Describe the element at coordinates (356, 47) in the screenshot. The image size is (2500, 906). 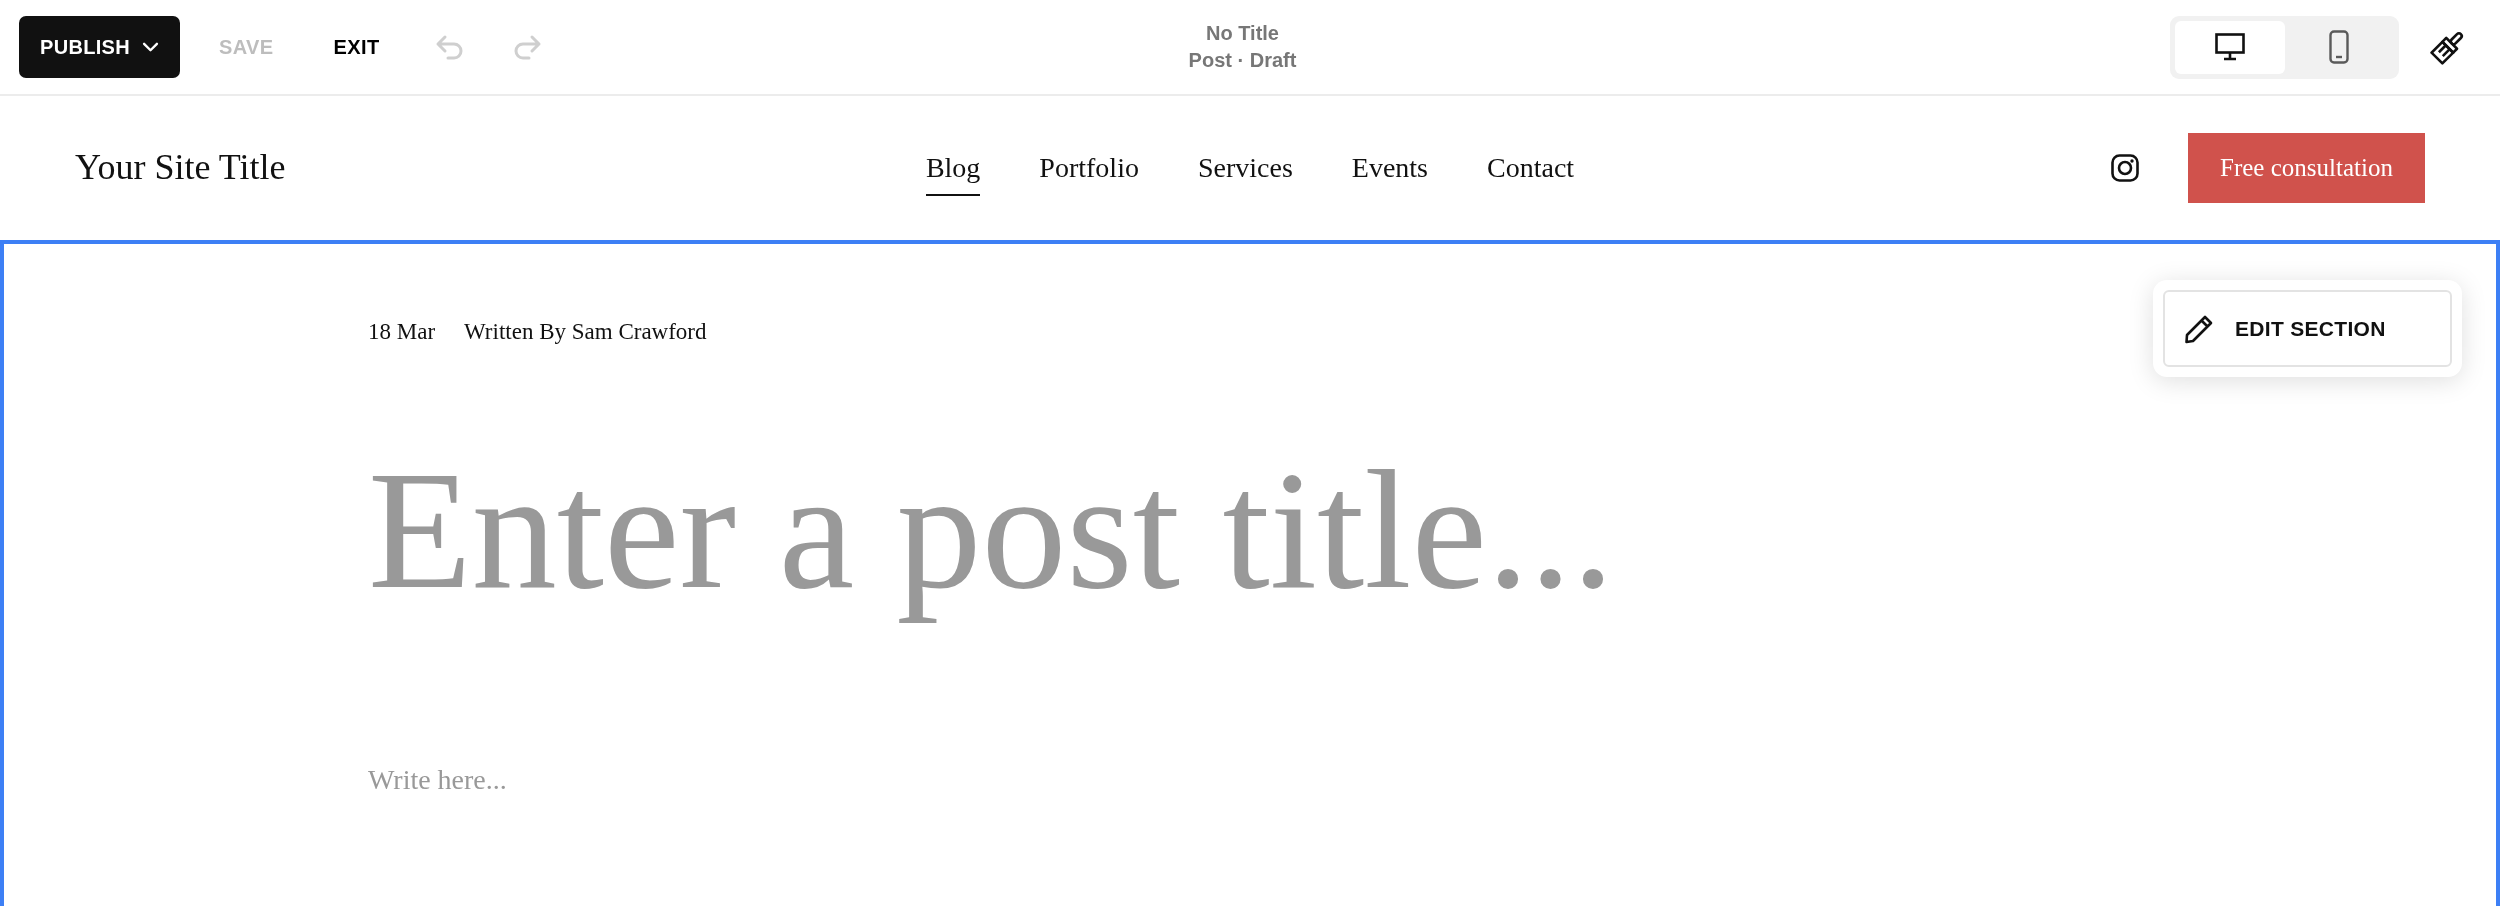
I see `exit-button: EXIT` at that location.